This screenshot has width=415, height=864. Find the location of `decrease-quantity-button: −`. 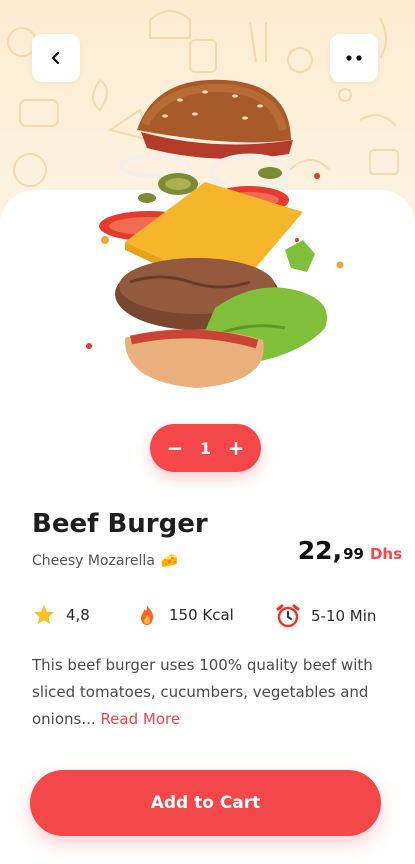

decrease-quantity-button: − is located at coordinates (175, 448).